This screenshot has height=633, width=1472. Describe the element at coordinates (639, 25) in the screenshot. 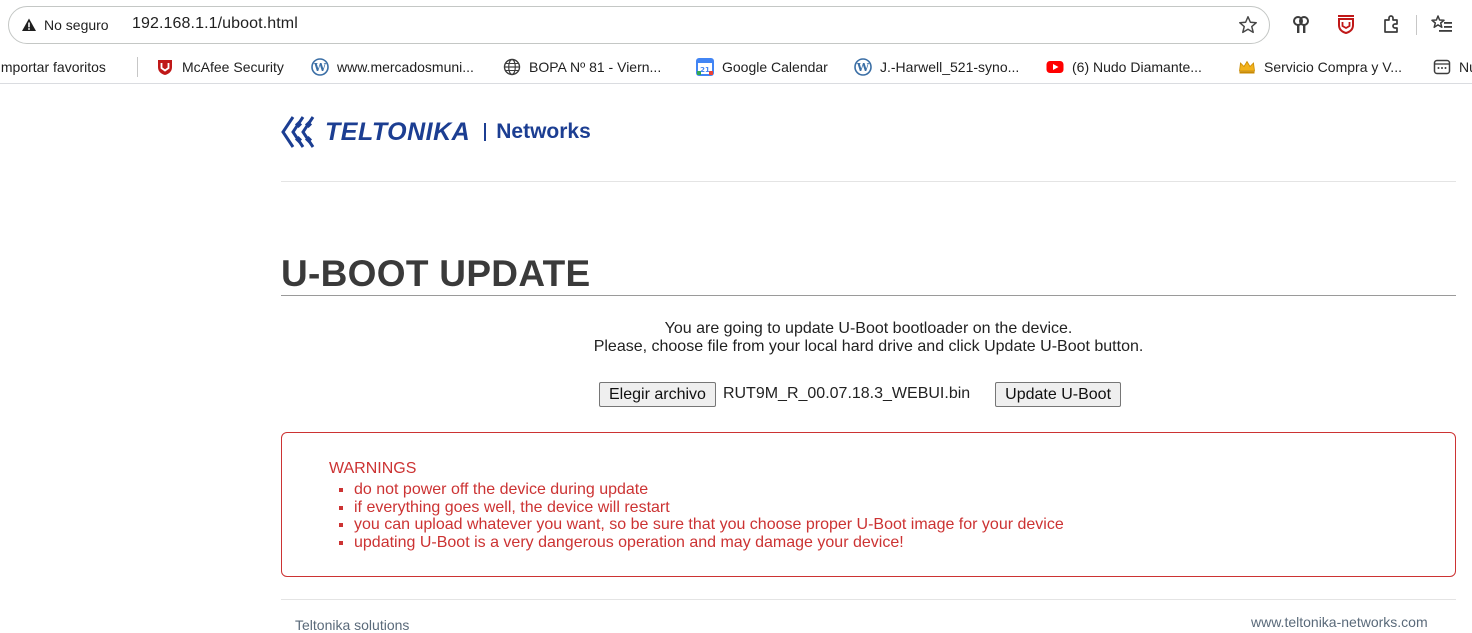

I see `address-bar: No seguro 192.168.1.1/uboot.html` at that location.